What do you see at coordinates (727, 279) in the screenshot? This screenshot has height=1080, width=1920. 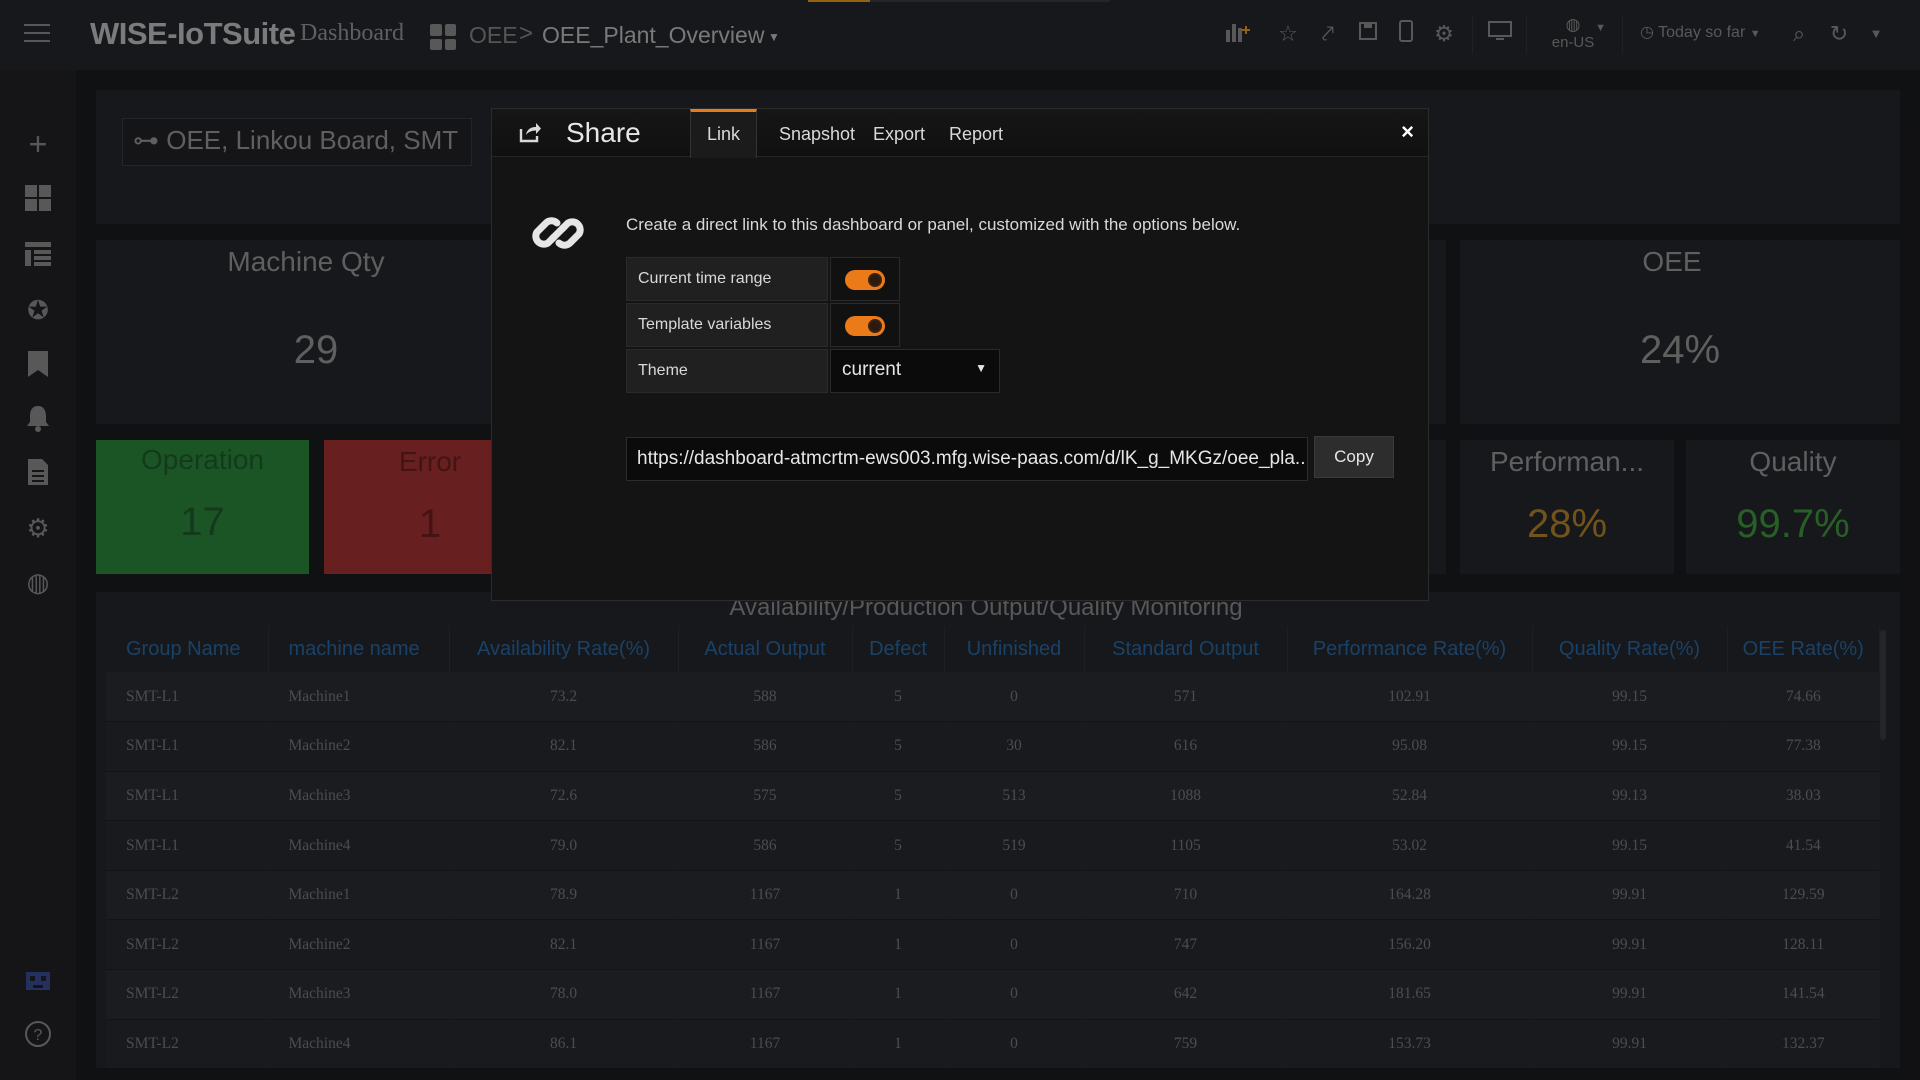 I see `option-label: Current time range` at bounding box center [727, 279].